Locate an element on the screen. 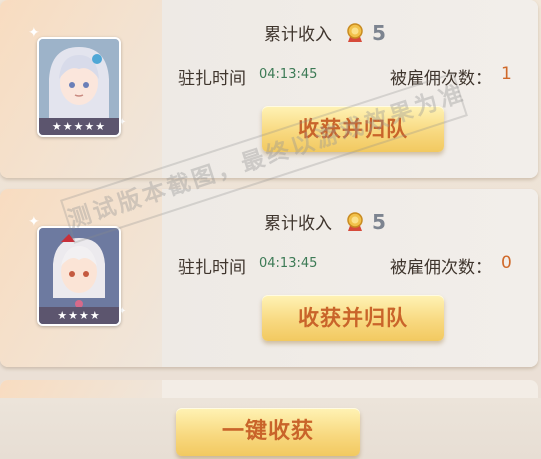 The image size is (541, 459). hire-count-value: 1 is located at coordinates (506, 74).